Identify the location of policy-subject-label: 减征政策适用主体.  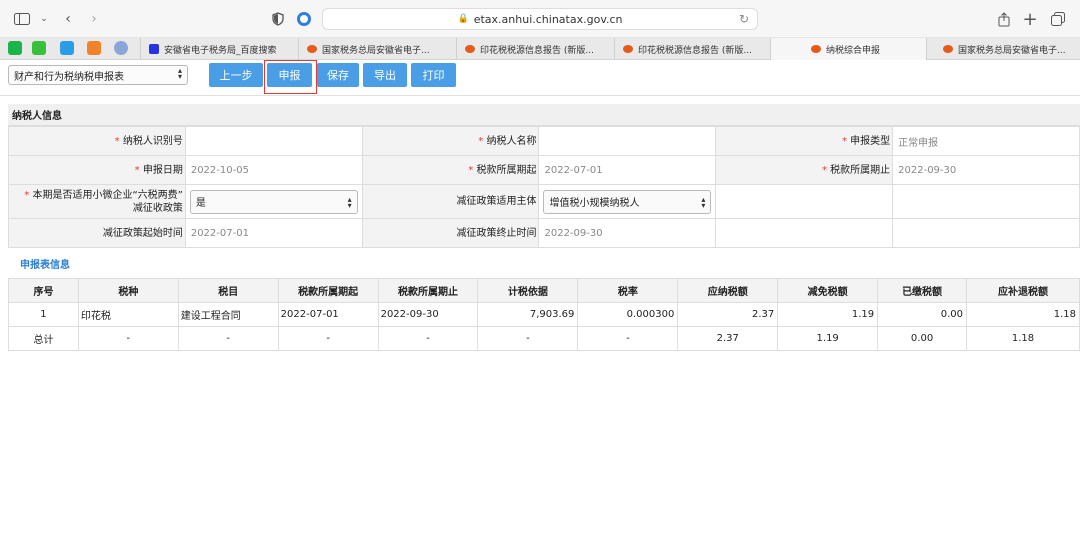
(450, 201).